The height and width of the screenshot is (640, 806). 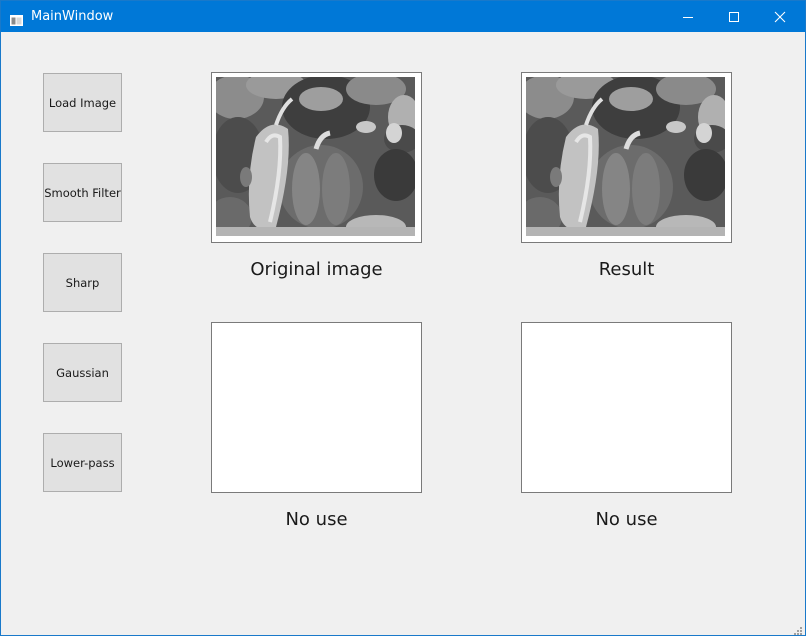 What do you see at coordinates (403, 16) in the screenshot?
I see `title-bar: MainWindow` at bounding box center [403, 16].